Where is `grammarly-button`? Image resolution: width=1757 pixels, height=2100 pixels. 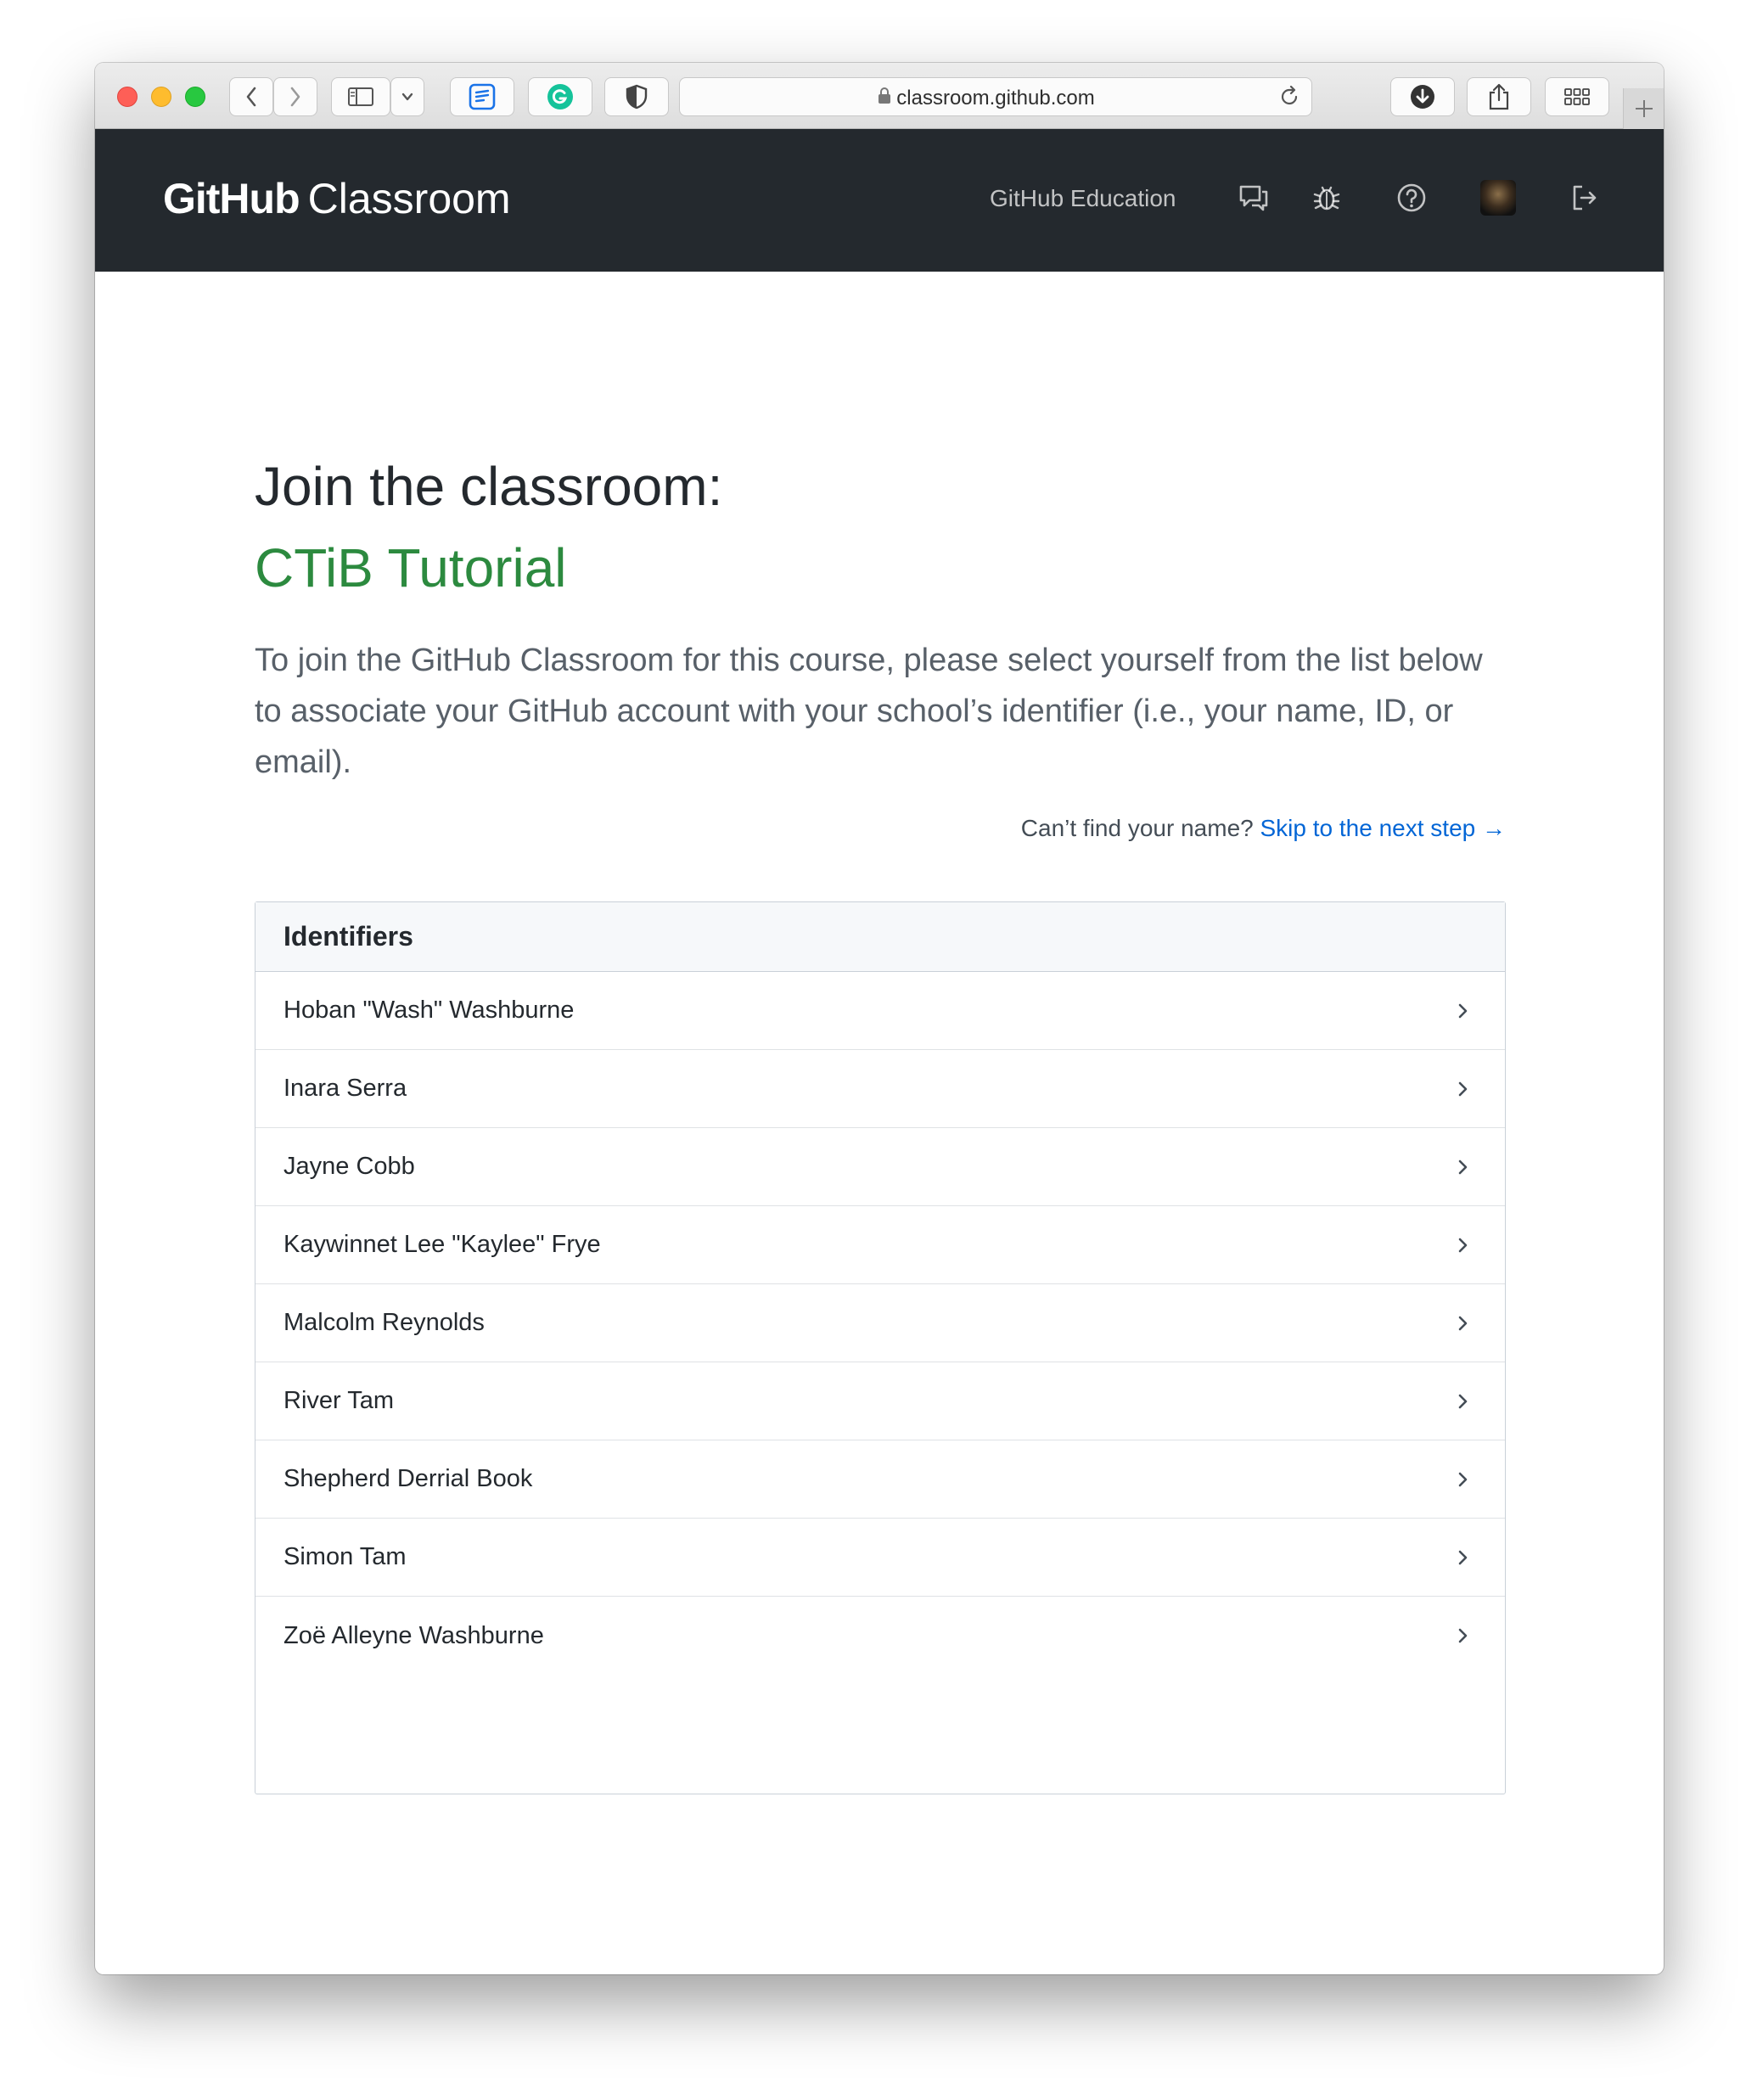 grammarly-button is located at coordinates (560, 96).